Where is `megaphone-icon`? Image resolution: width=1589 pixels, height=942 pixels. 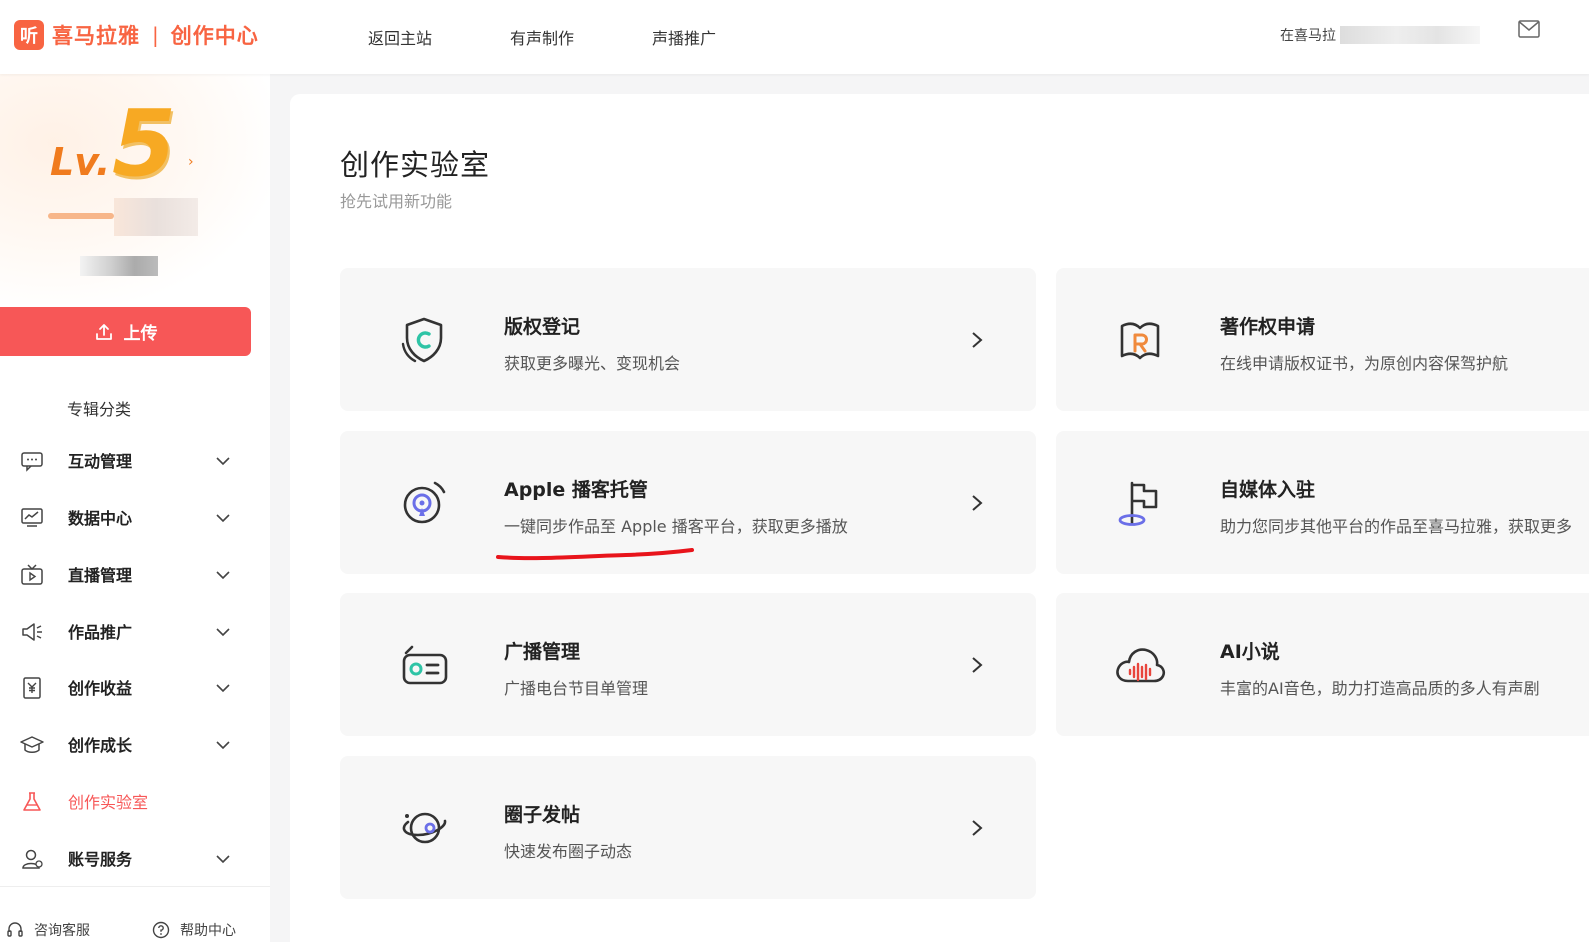
megaphone-icon is located at coordinates (32, 632).